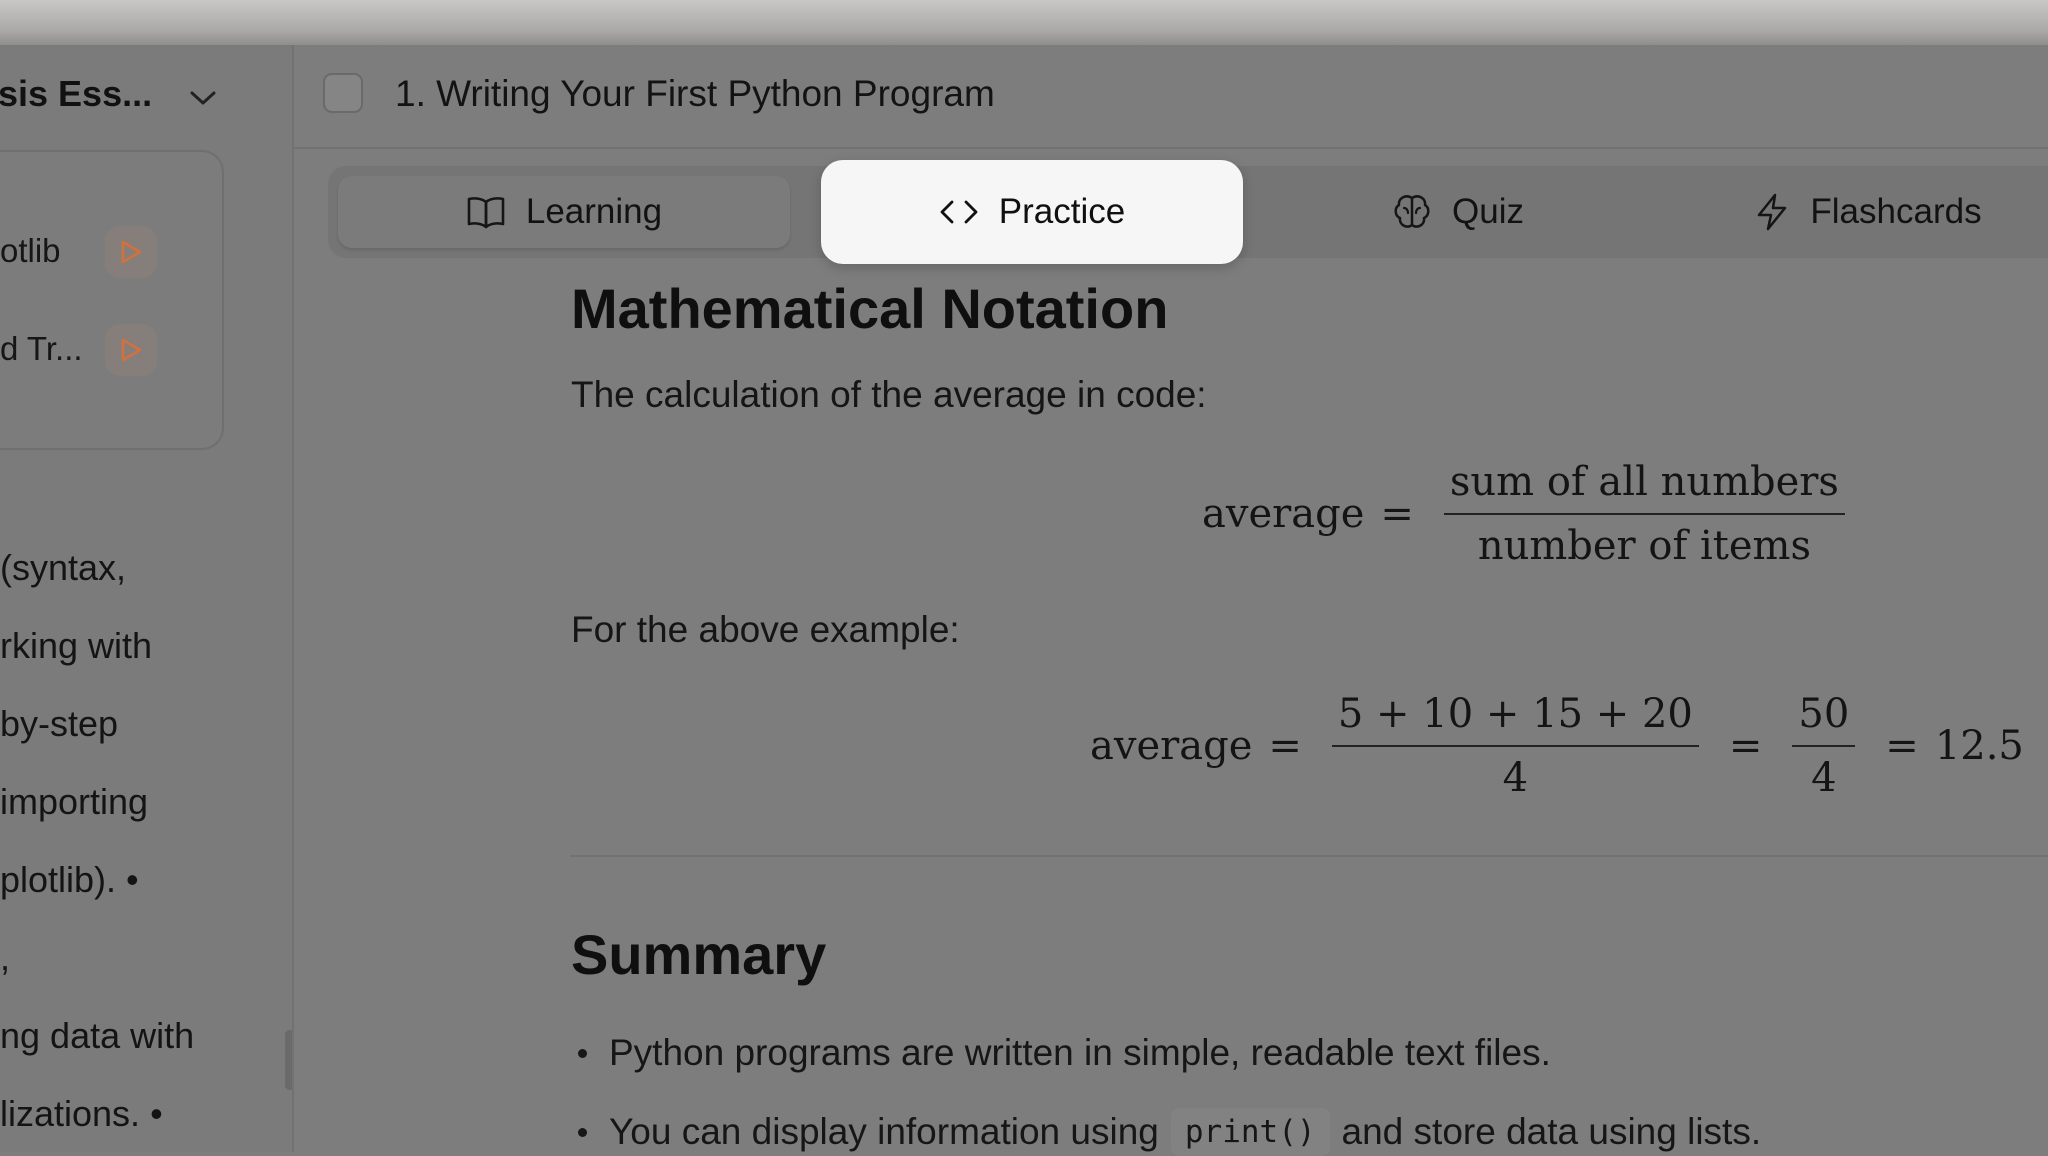 This screenshot has width=2048, height=1156. What do you see at coordinates (76, 645) in the screenshot?
I see `sidebar-text-line: rking with` at bounding box center [76, 645].